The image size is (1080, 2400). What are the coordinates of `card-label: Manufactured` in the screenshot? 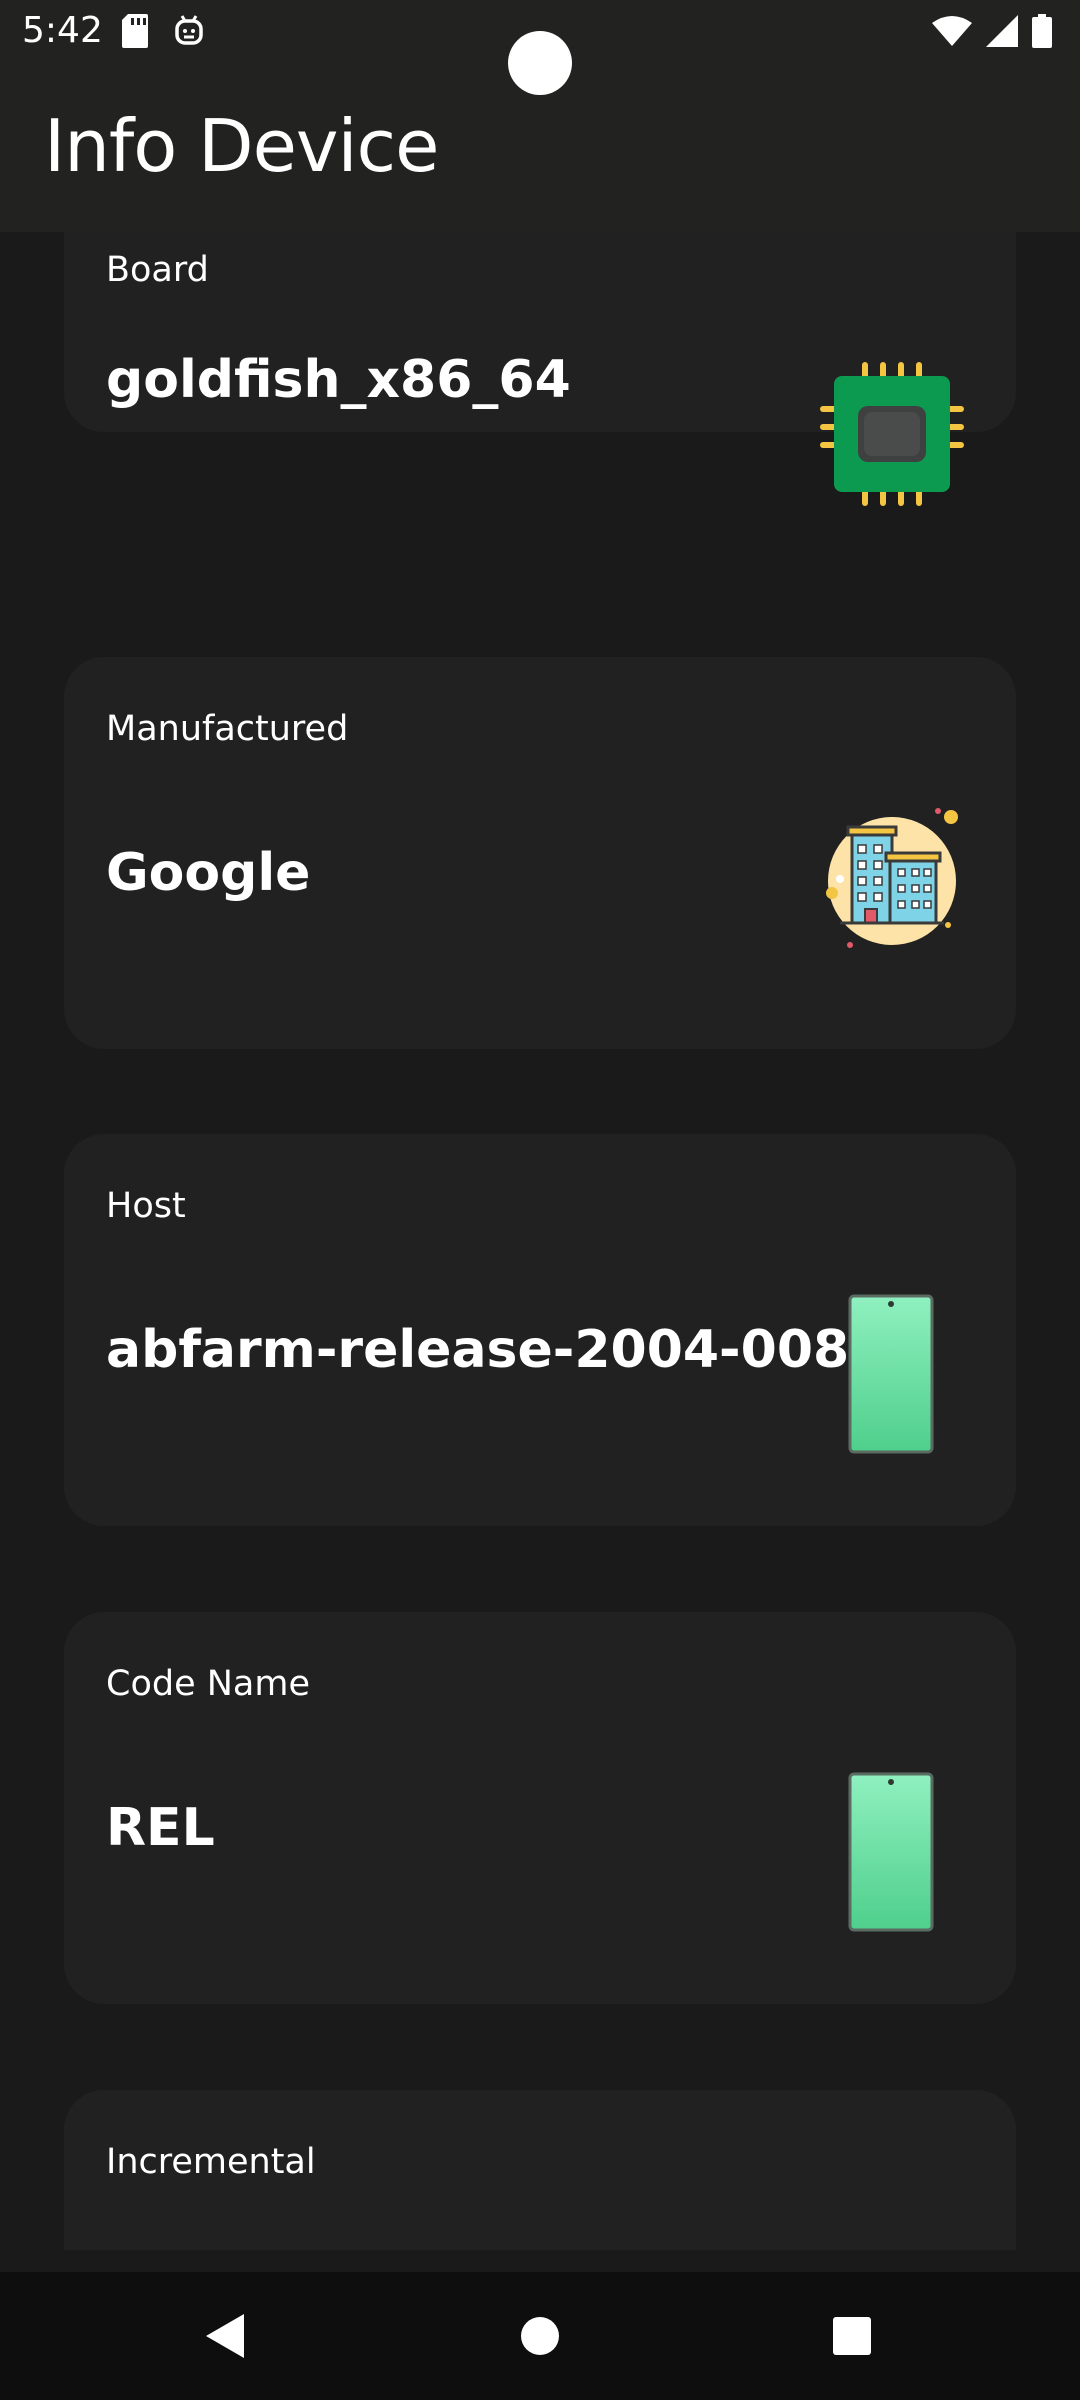 It's located at (227, 729).